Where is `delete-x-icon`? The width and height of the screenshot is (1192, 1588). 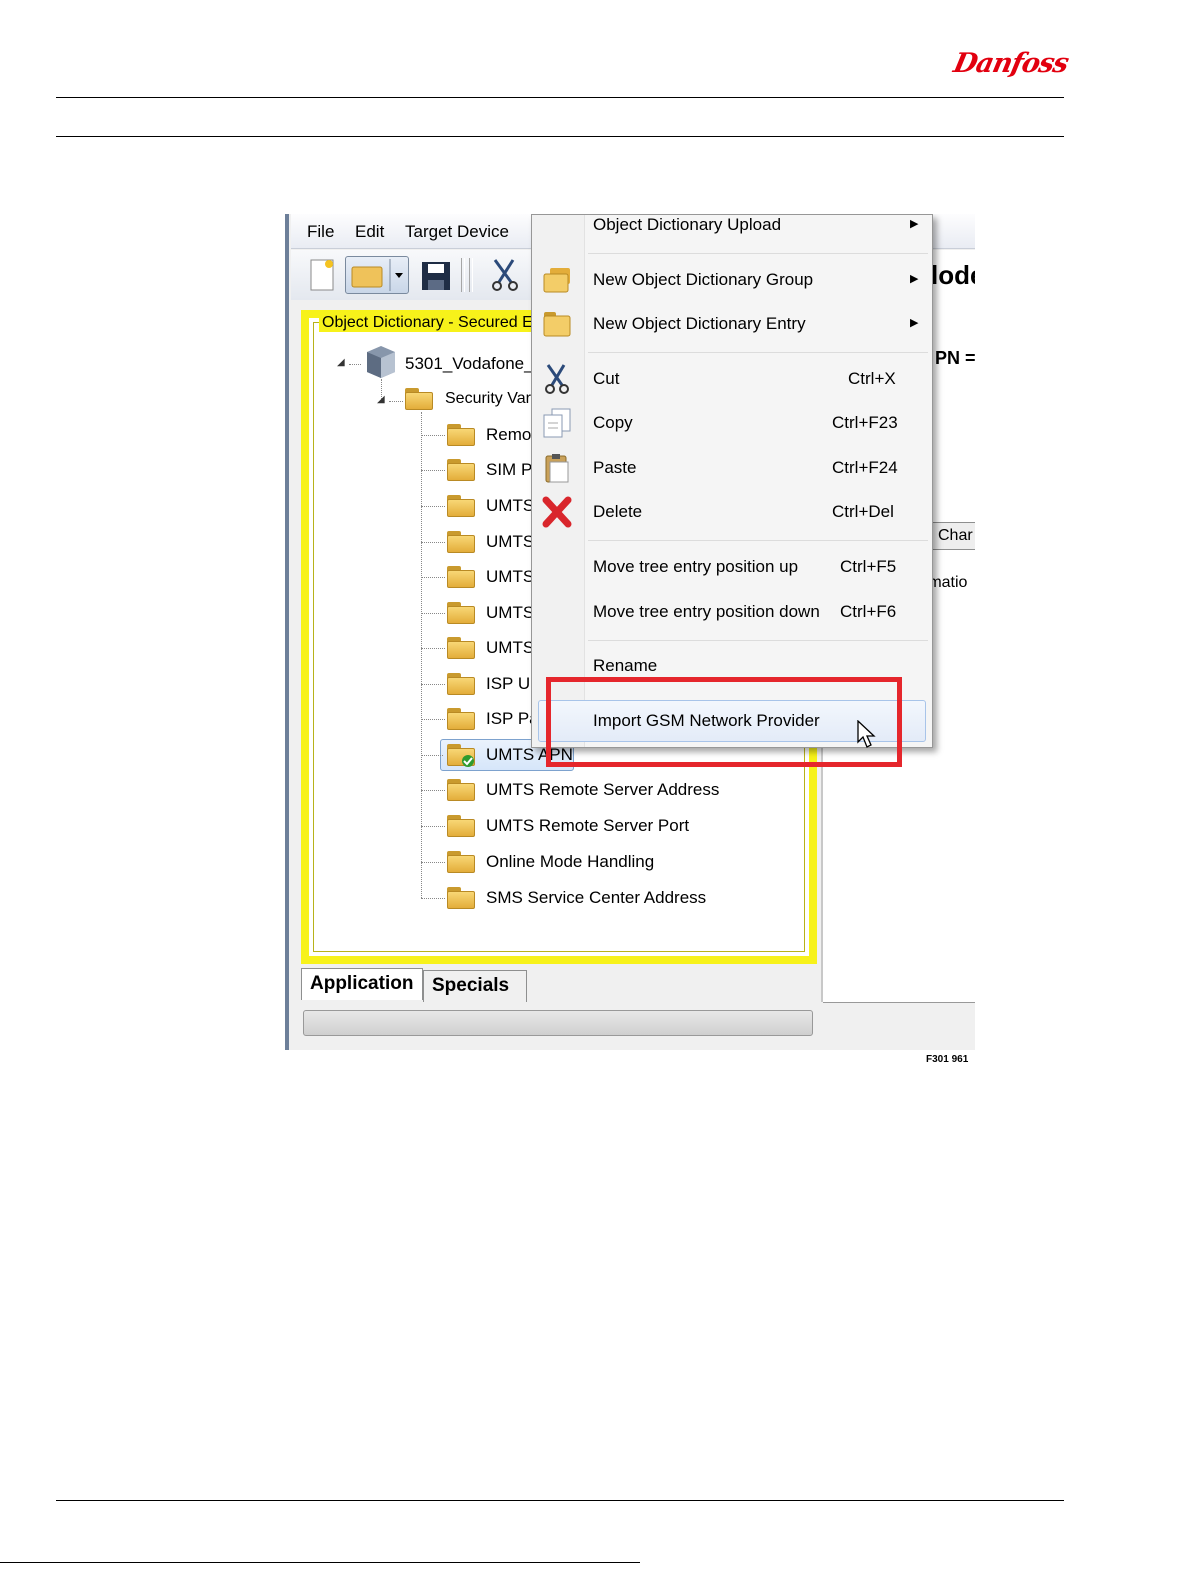
delete-x-icon is located at coordinates (557, 512).